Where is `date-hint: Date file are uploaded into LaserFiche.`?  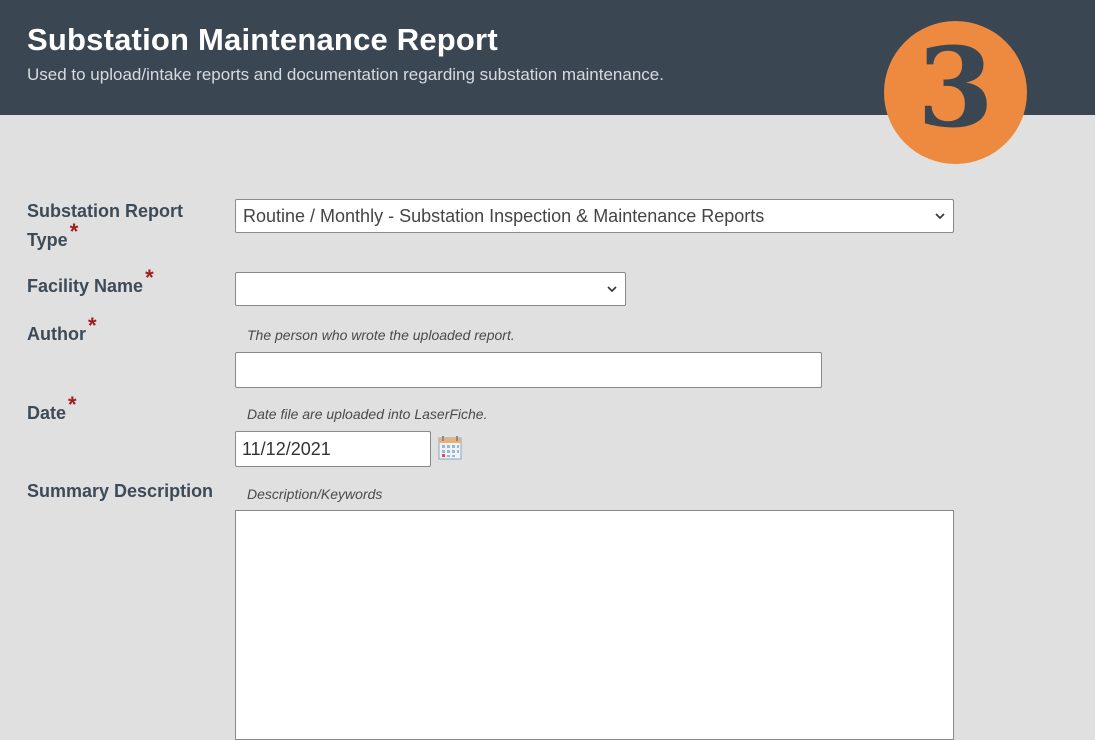 date-hint: Date file are uploaded into LaserFiche. is located at coordinates (367, 414).